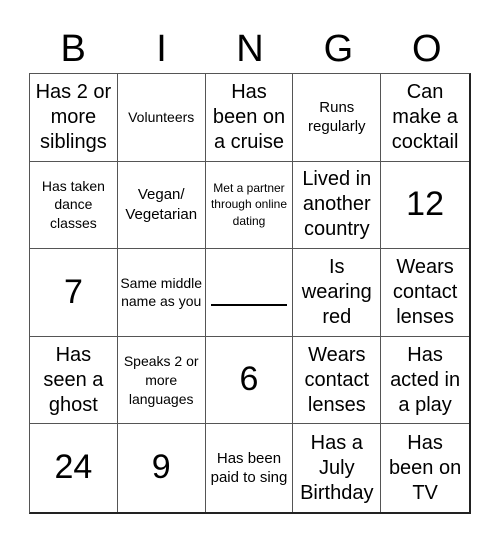 The image size is (500, 544). I want to click on bingo-cell-o1: Can make a cocktail, so click(425, 118).